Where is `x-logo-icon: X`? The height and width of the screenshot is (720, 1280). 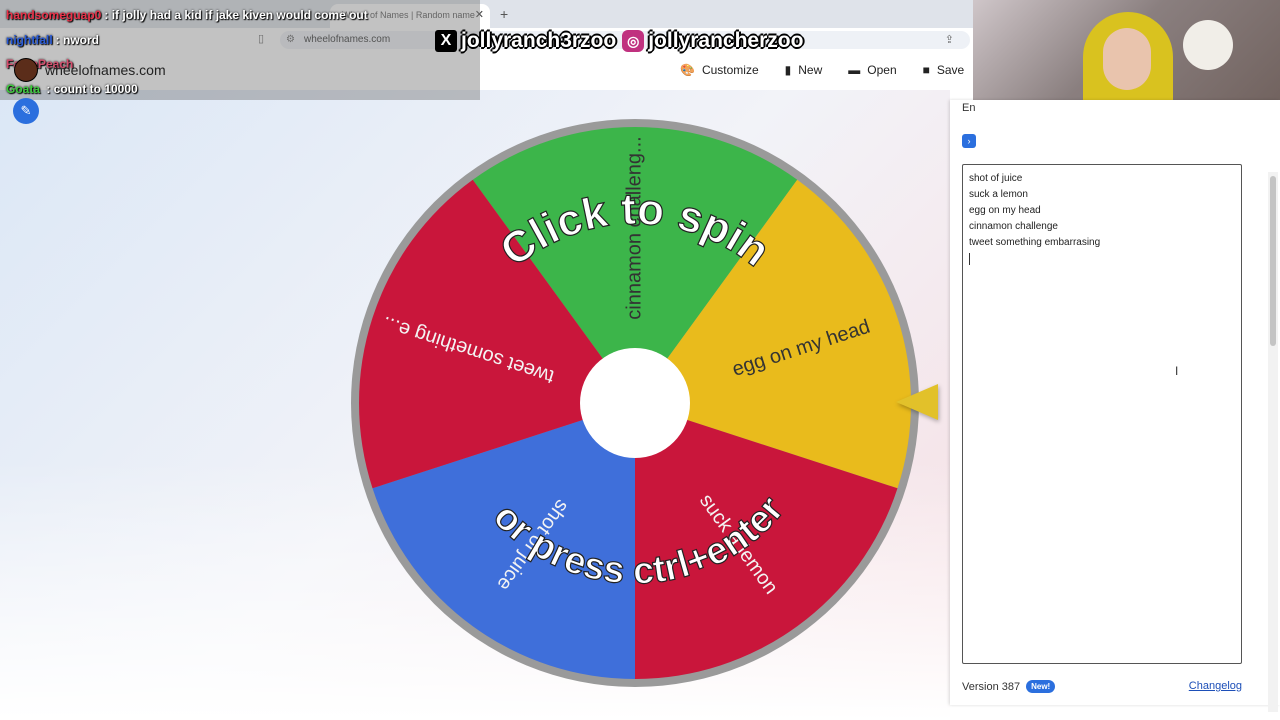
x-logo-icon: X is located at coordinates (446, 41).